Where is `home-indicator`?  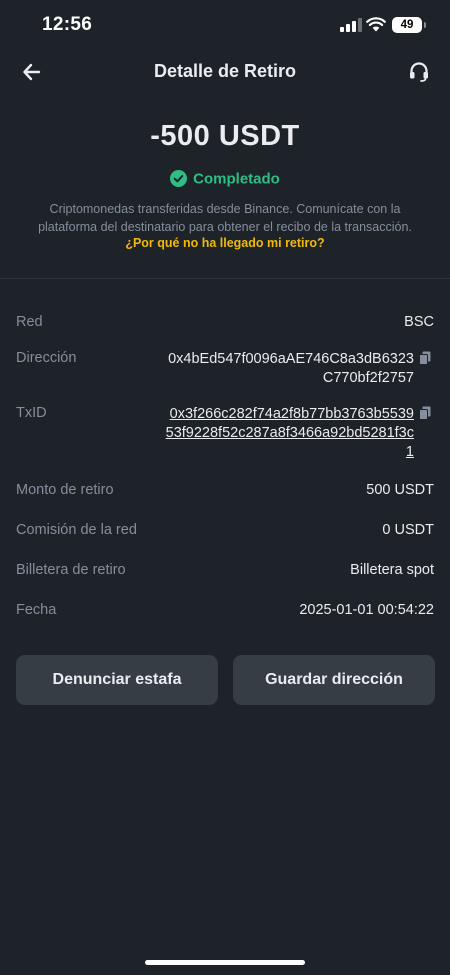 home-indicator is located at coordinates (225, 962).